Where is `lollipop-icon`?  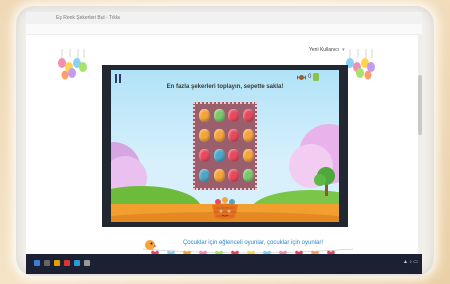 lollipop-icon is located at coordinates (316, 77).